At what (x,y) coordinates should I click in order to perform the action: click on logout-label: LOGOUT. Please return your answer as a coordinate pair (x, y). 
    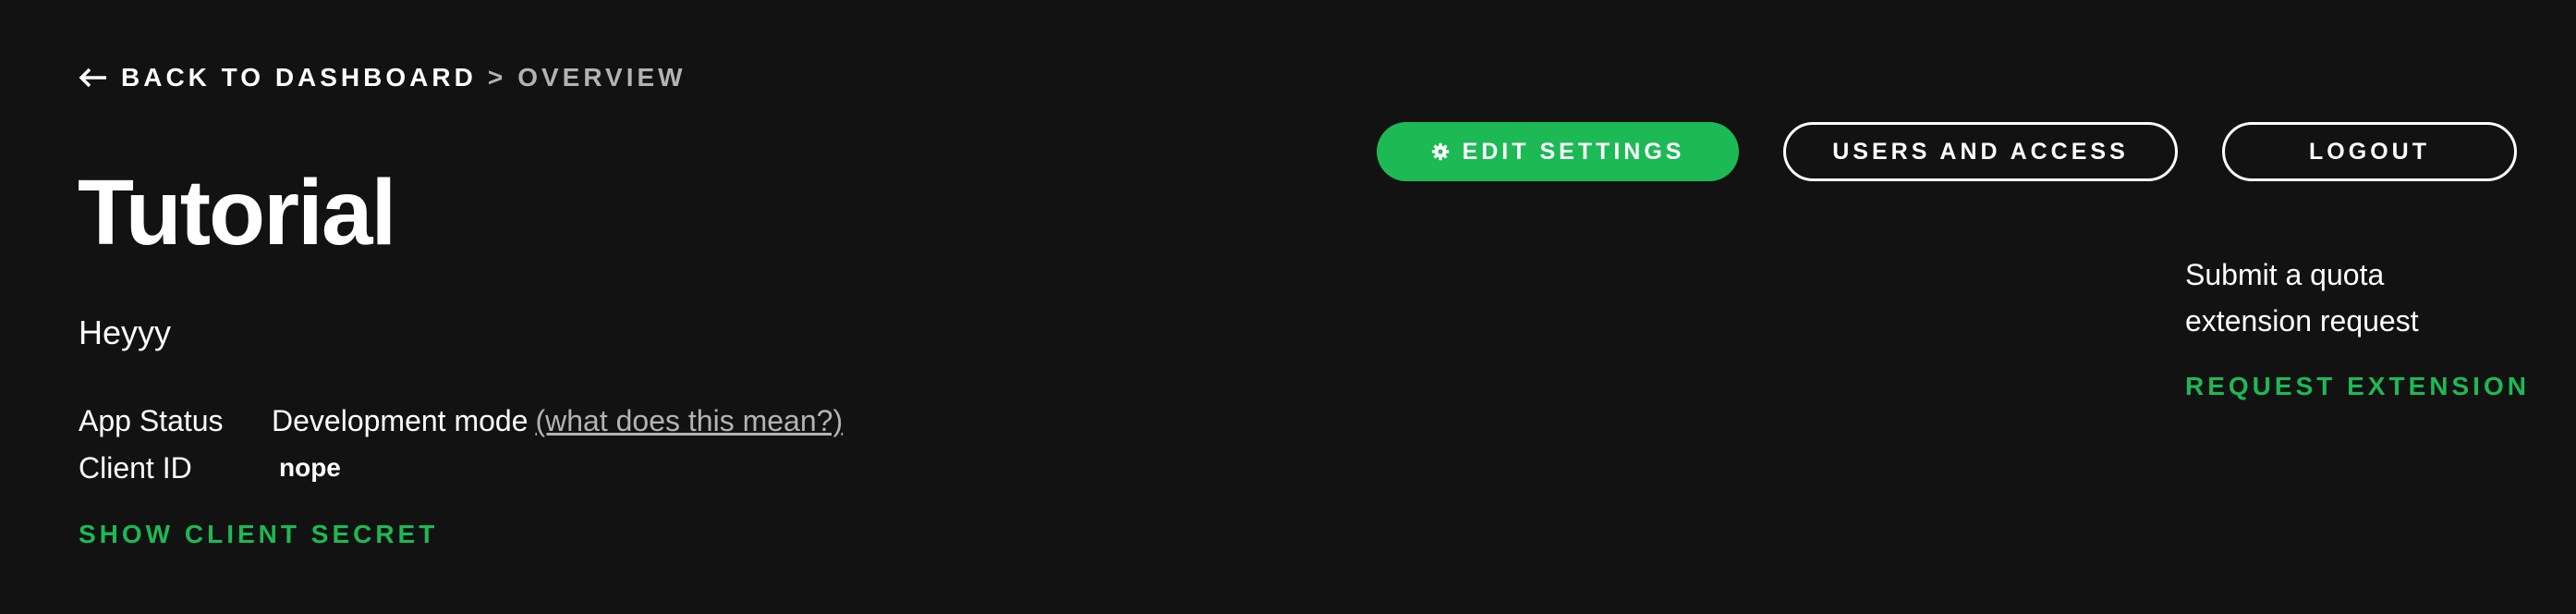
    Looking at the image, I should click on (2369, 151).